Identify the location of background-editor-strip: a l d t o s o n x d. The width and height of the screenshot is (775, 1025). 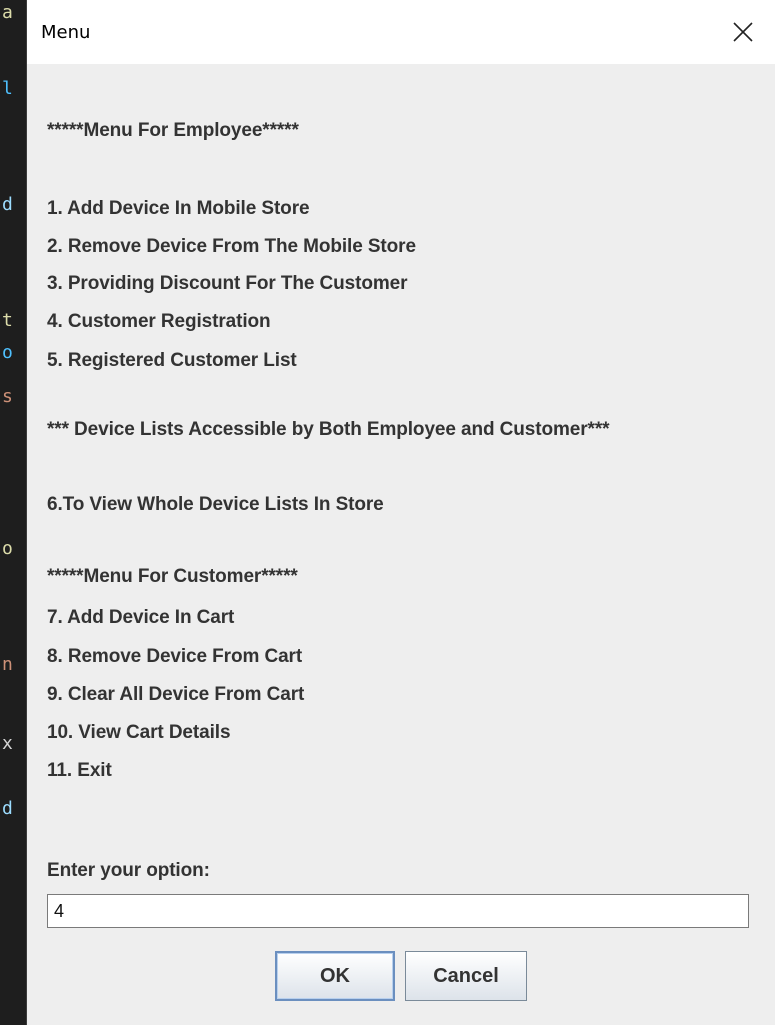
(13, 512).